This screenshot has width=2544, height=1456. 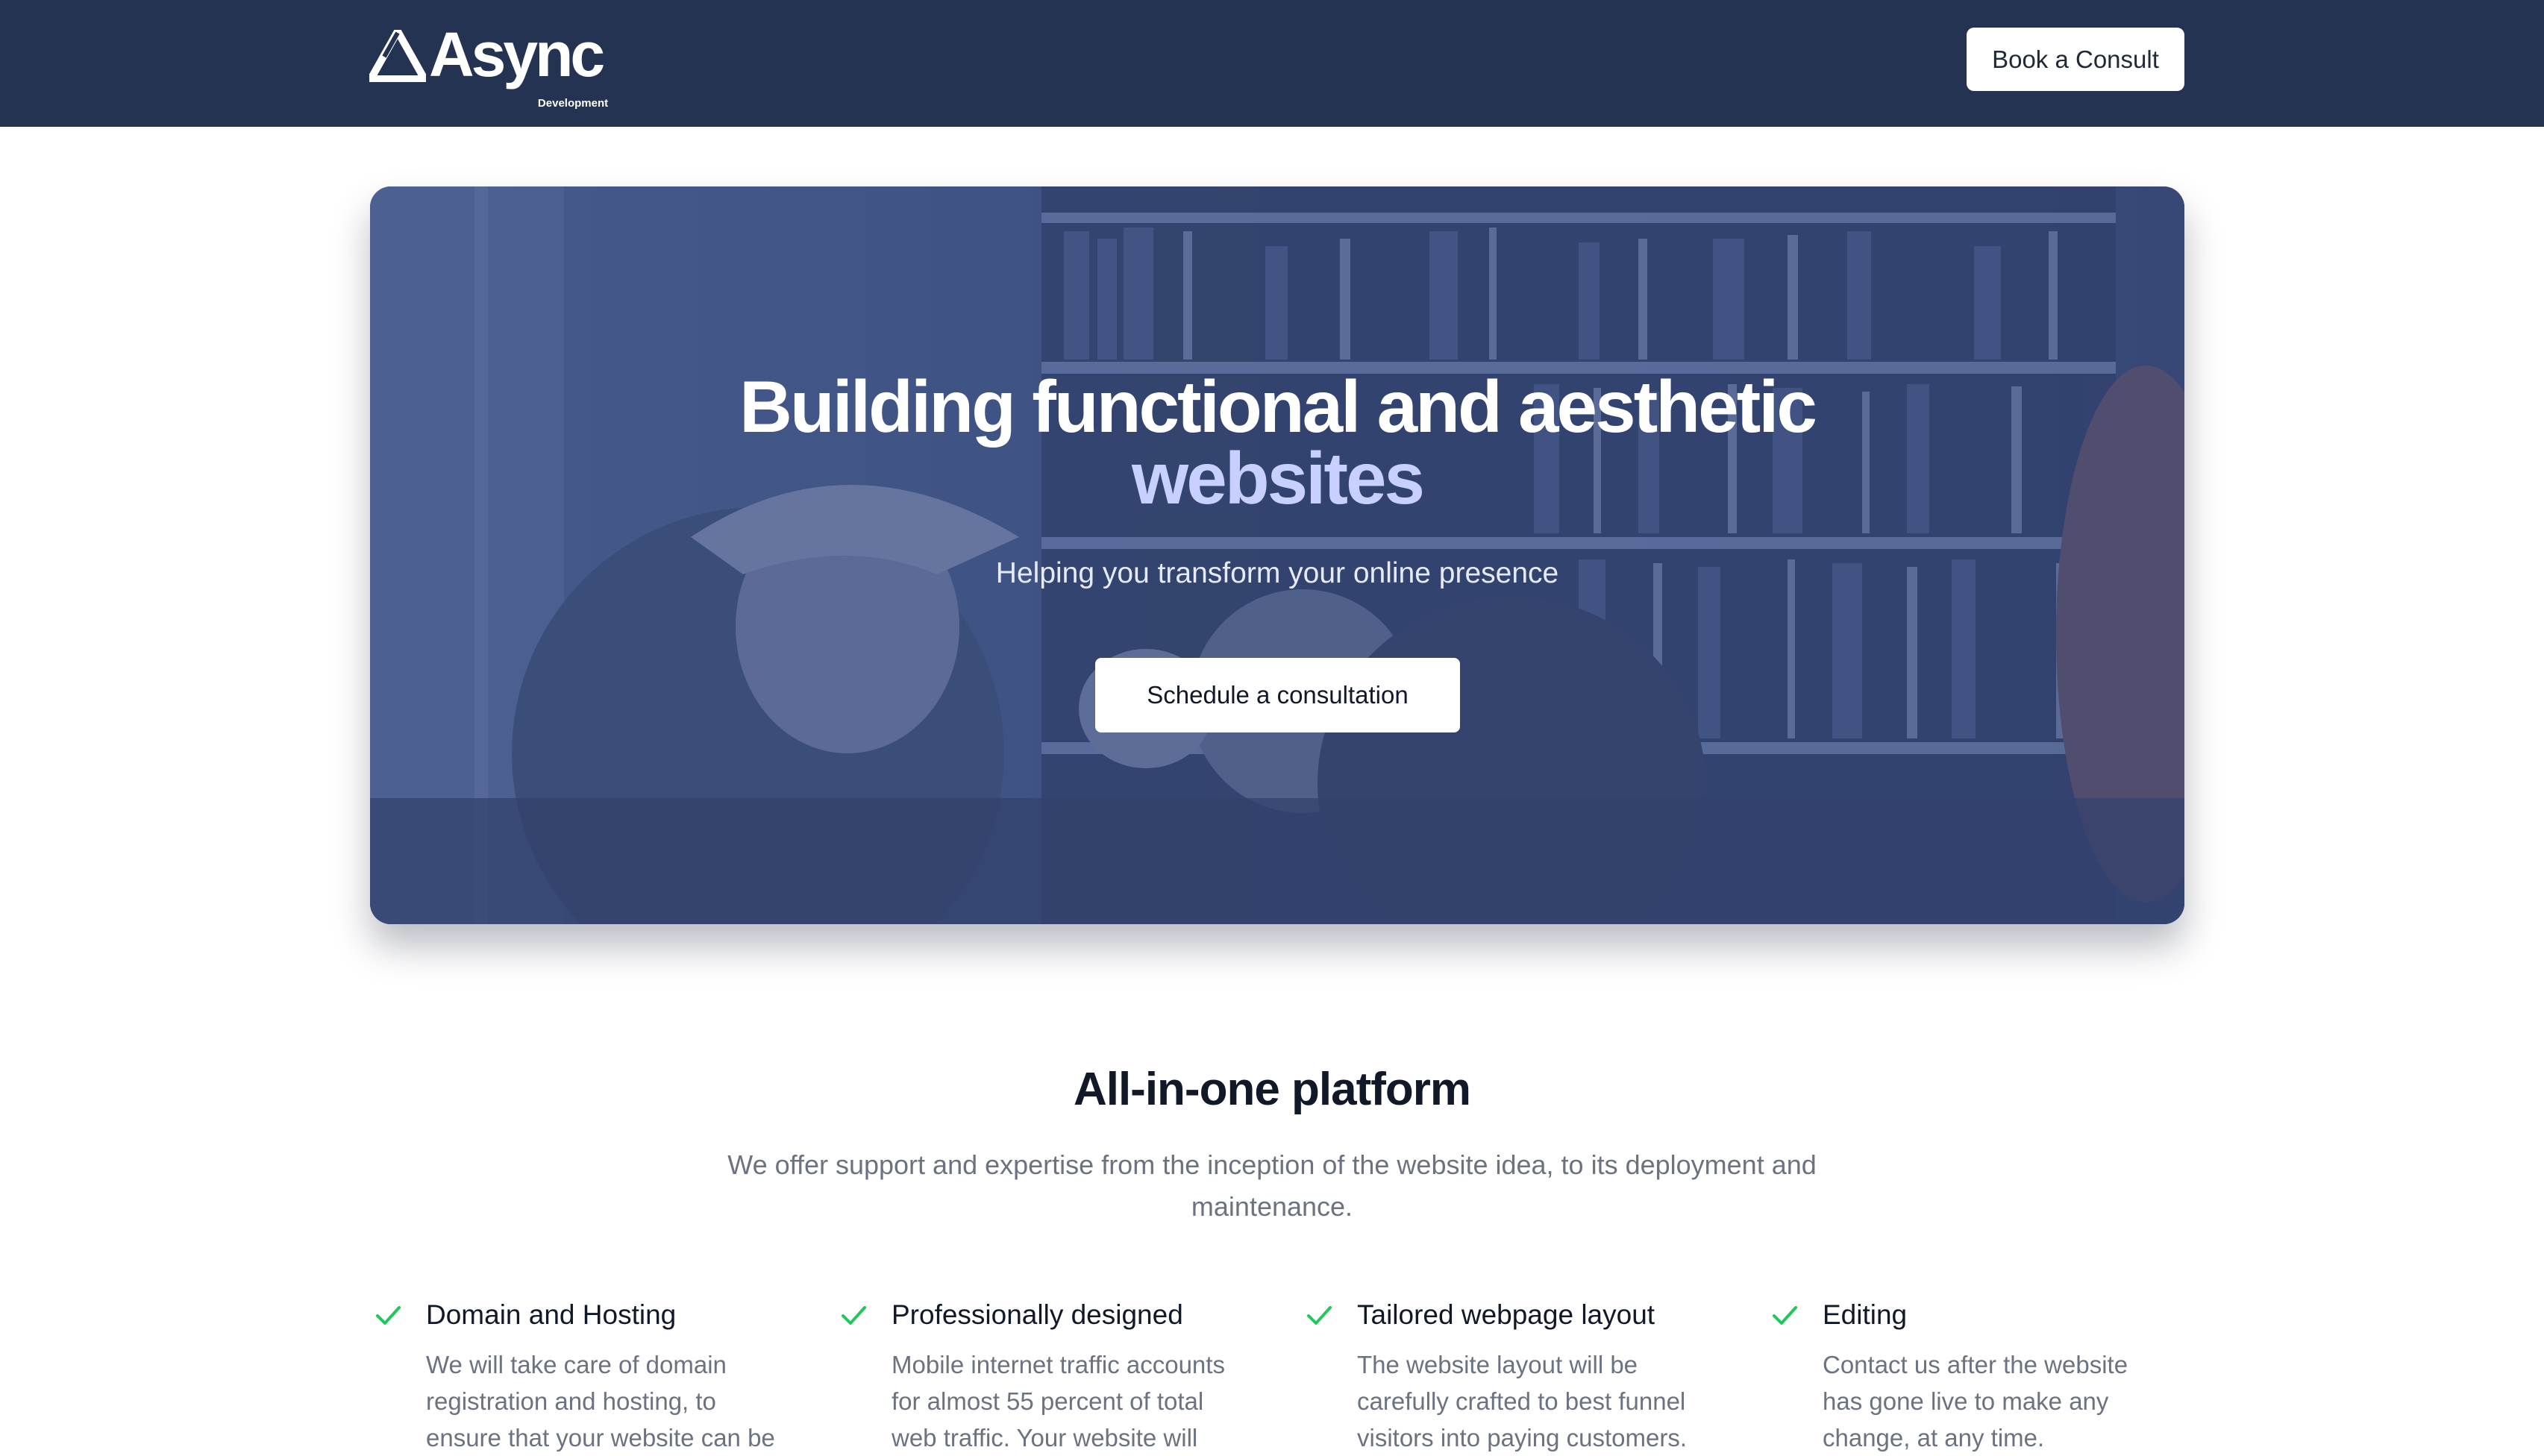 What do you see at coordinates (1272, 64) in the screenshot?
I see `site-header: Async Development Book a Consult` at bounding box center [1272, 64].